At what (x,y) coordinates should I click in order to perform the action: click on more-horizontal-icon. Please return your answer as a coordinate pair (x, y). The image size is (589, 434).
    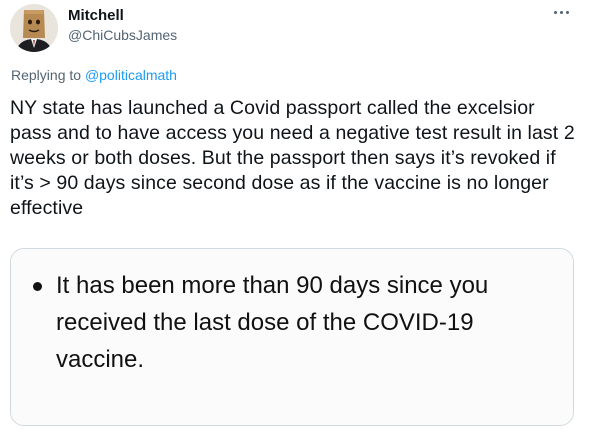
    Looking at the image, I should click on (561, 12).